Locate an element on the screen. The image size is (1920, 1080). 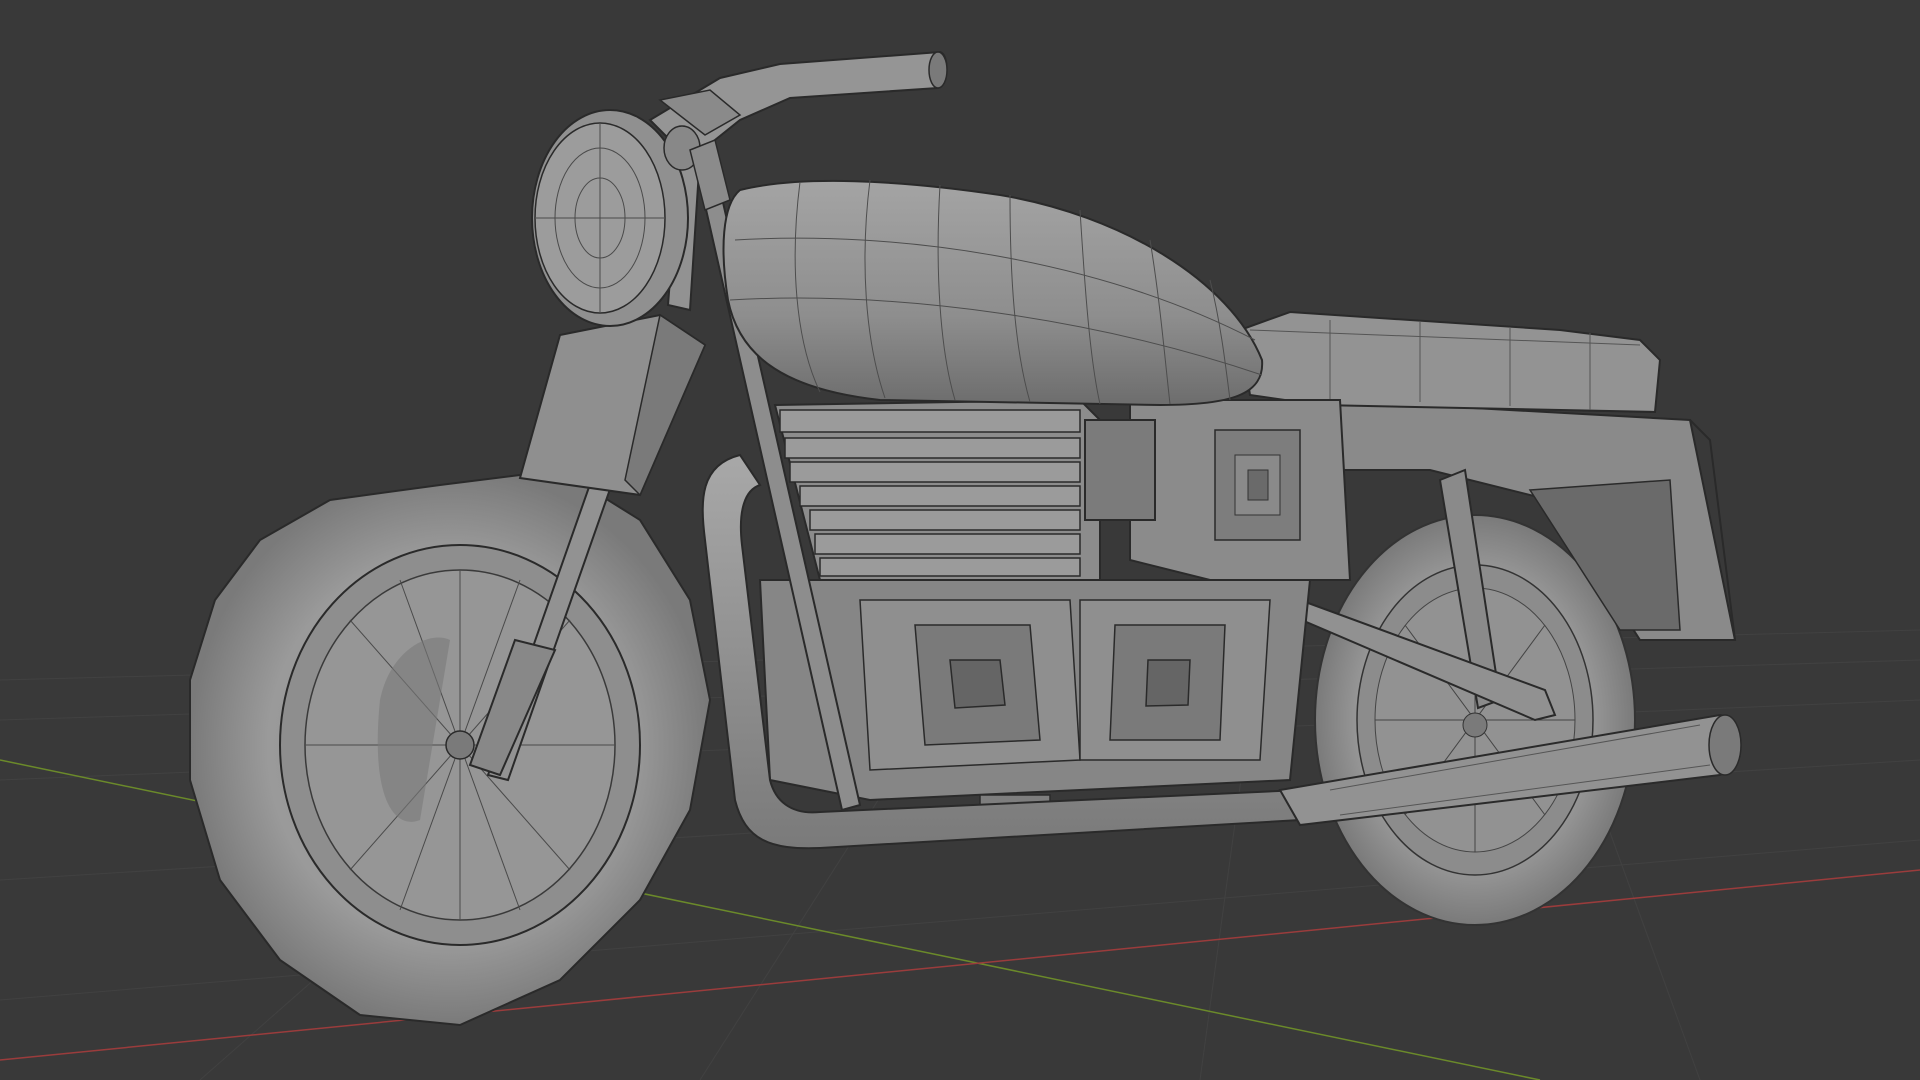
front-wheel is located at coordinates (450, 747).